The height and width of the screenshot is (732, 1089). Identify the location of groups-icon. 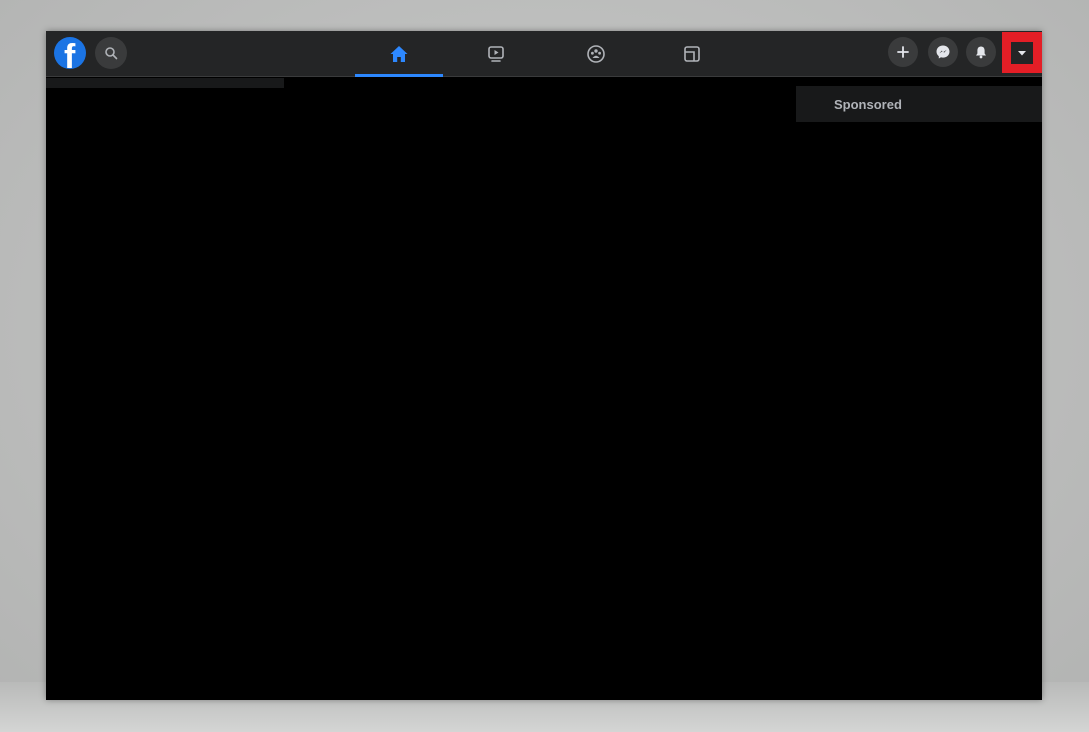
(596, 54).